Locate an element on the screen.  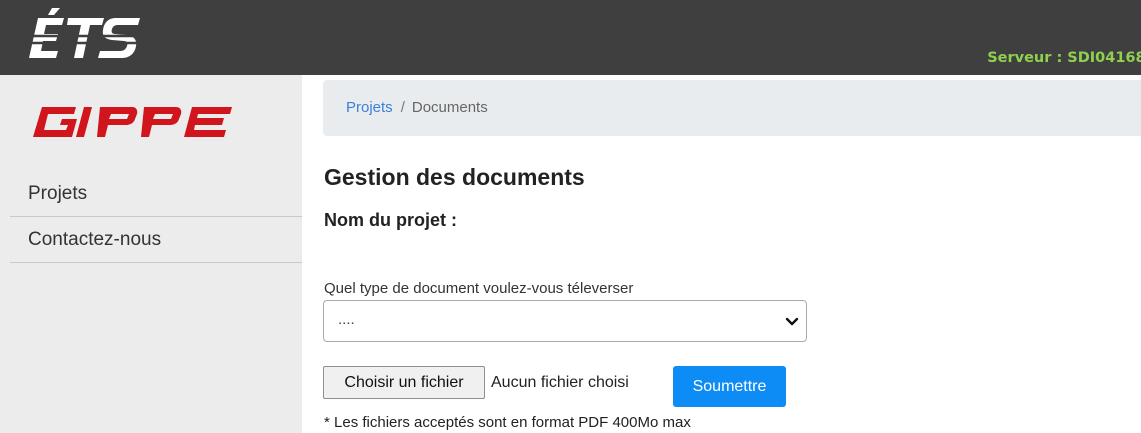
gippe-logo is located at coordinates (132, 122).